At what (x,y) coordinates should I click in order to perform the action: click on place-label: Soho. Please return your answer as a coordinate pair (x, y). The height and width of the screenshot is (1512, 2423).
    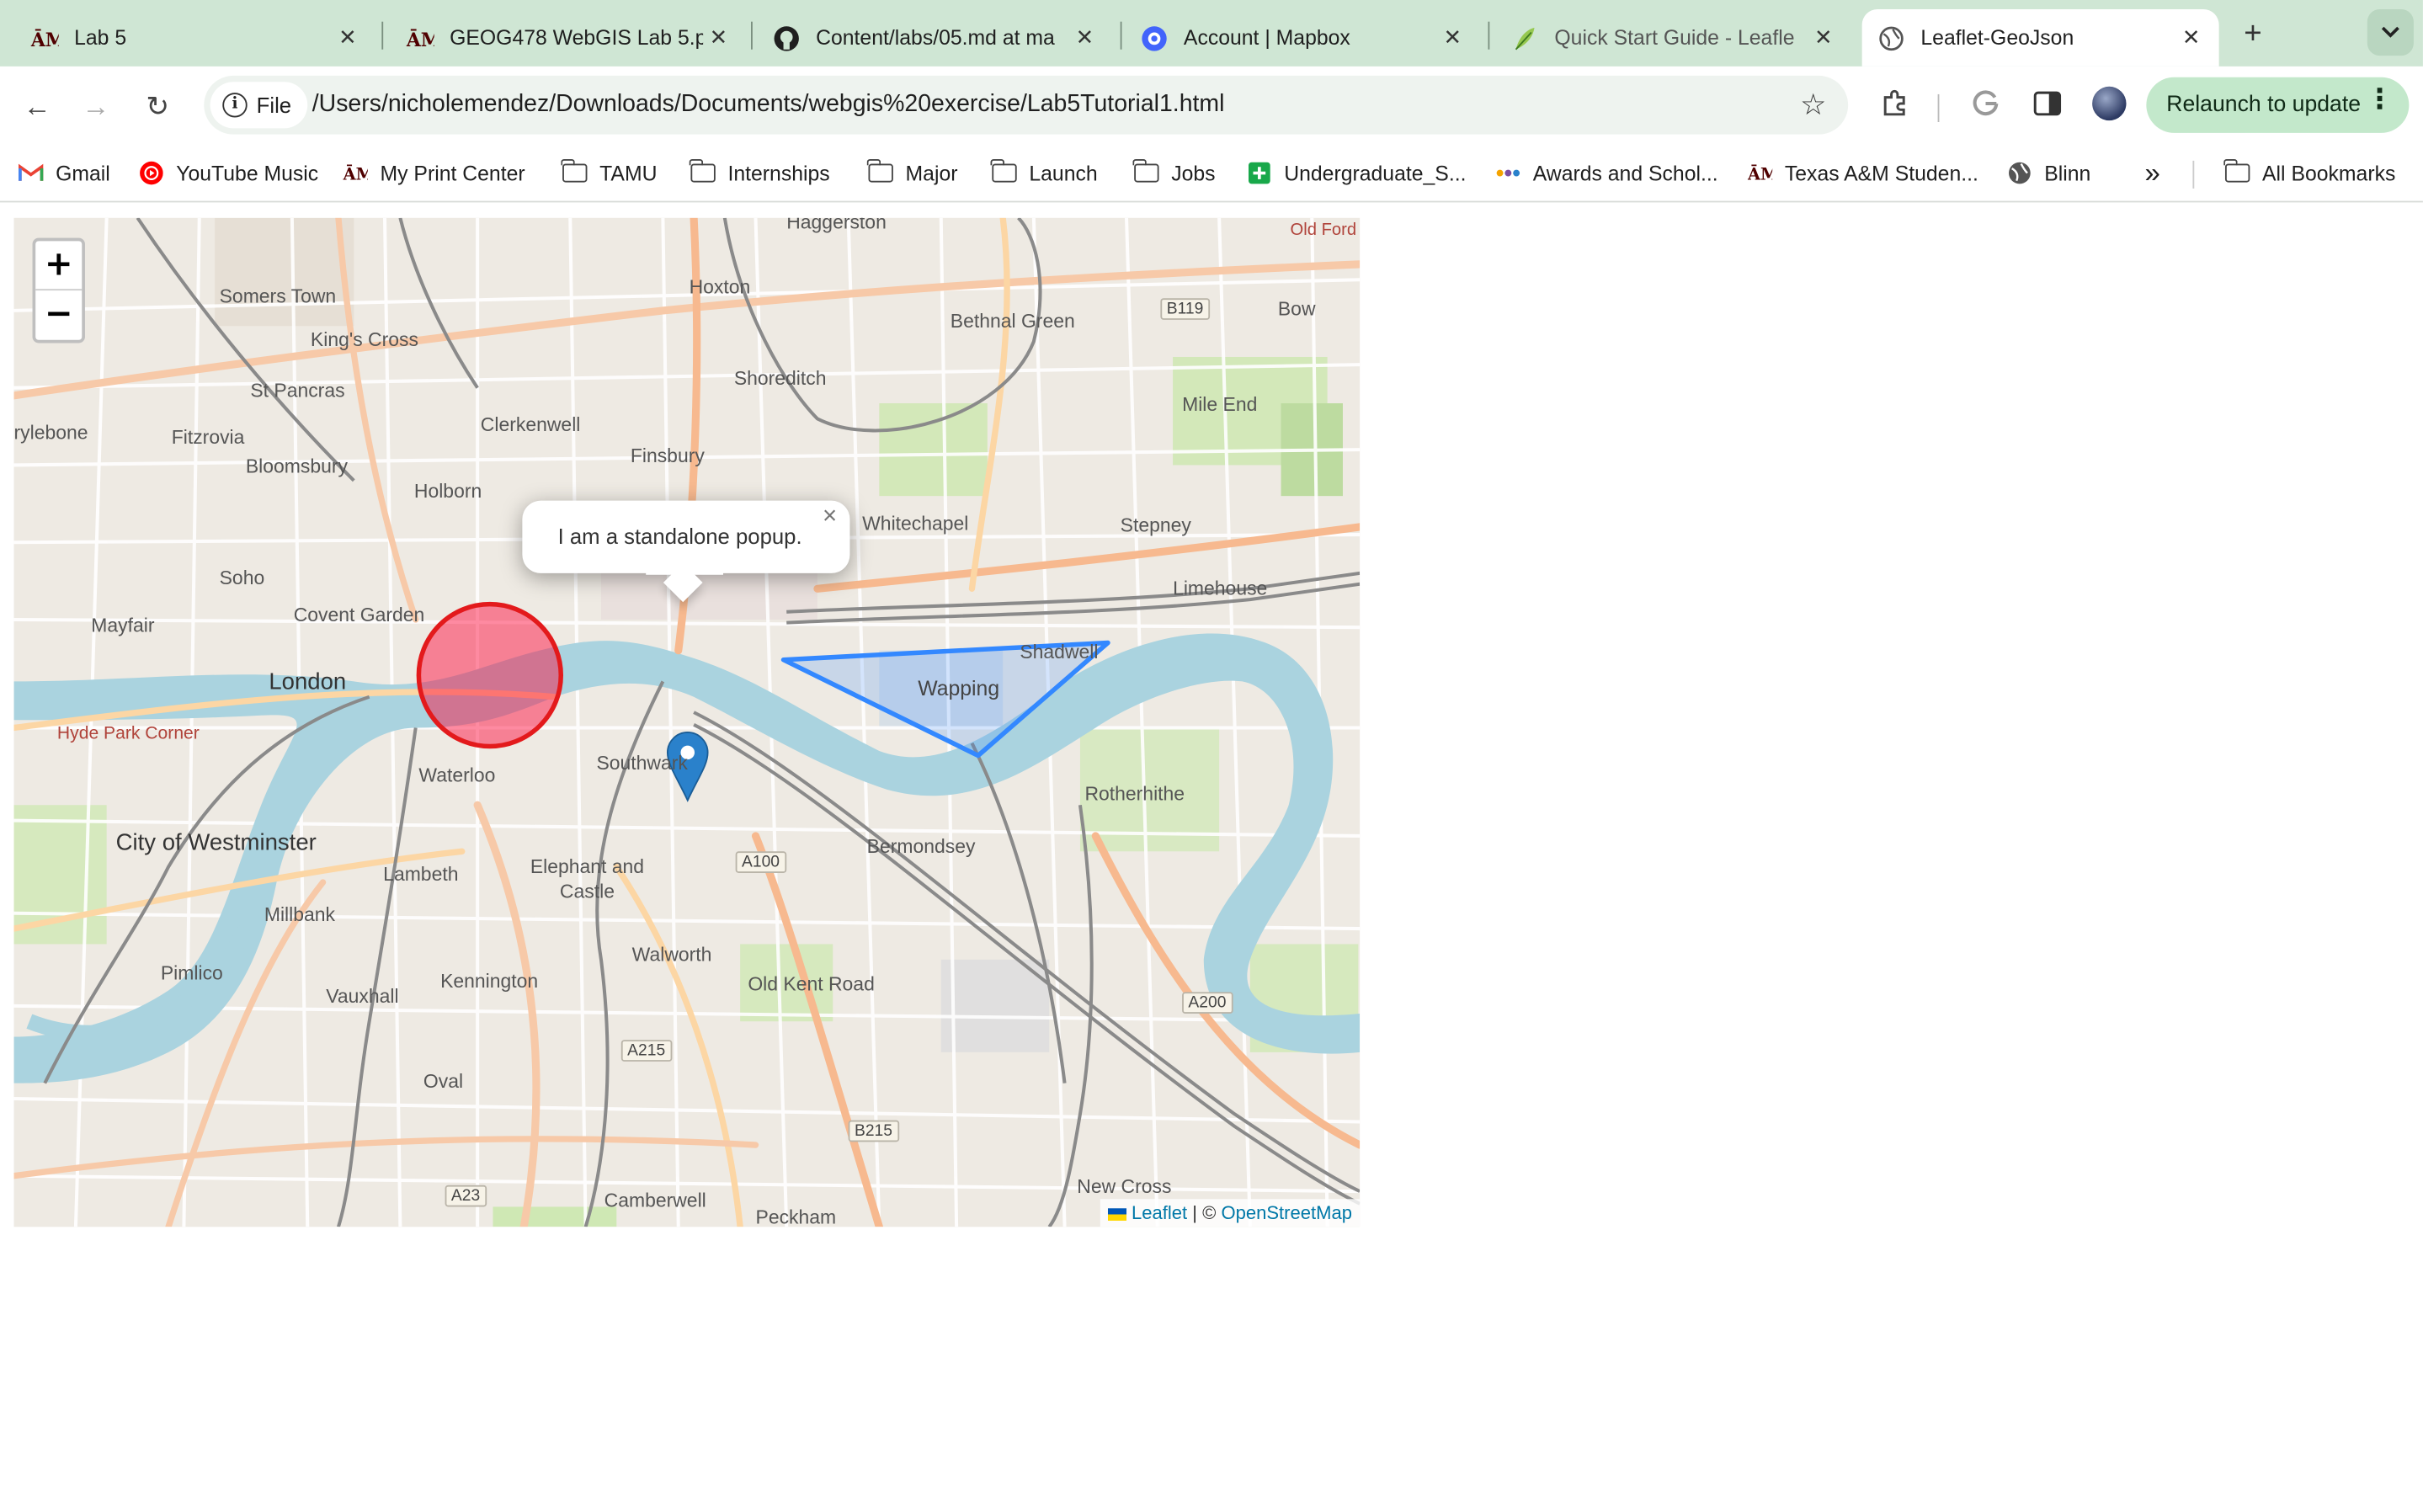
    Looking at the image, I should click on (242, 578).